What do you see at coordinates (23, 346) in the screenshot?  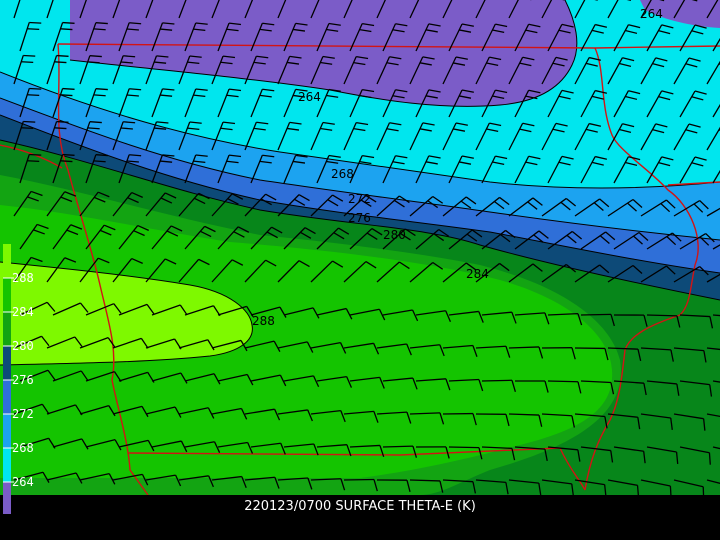 I see `colorbar-label: 280` at bounding box center [23, 346].